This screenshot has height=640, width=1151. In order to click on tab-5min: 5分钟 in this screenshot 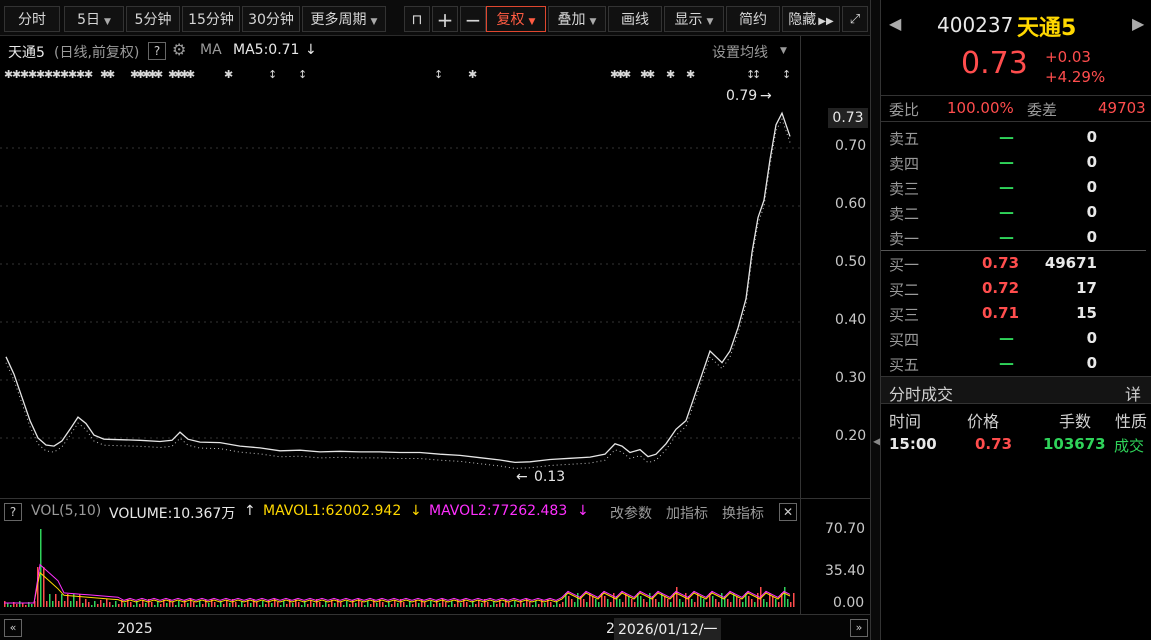, I will do `click(153, 19)`.